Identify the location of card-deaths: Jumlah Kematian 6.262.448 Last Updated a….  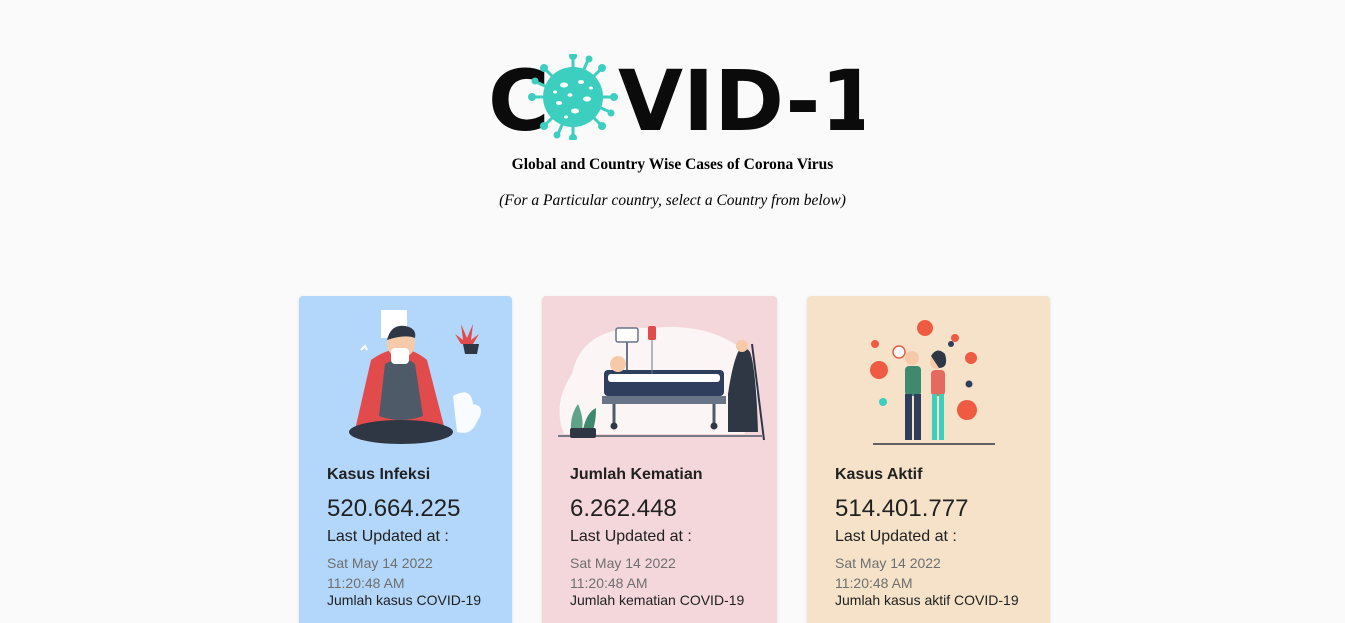
(659, 459).